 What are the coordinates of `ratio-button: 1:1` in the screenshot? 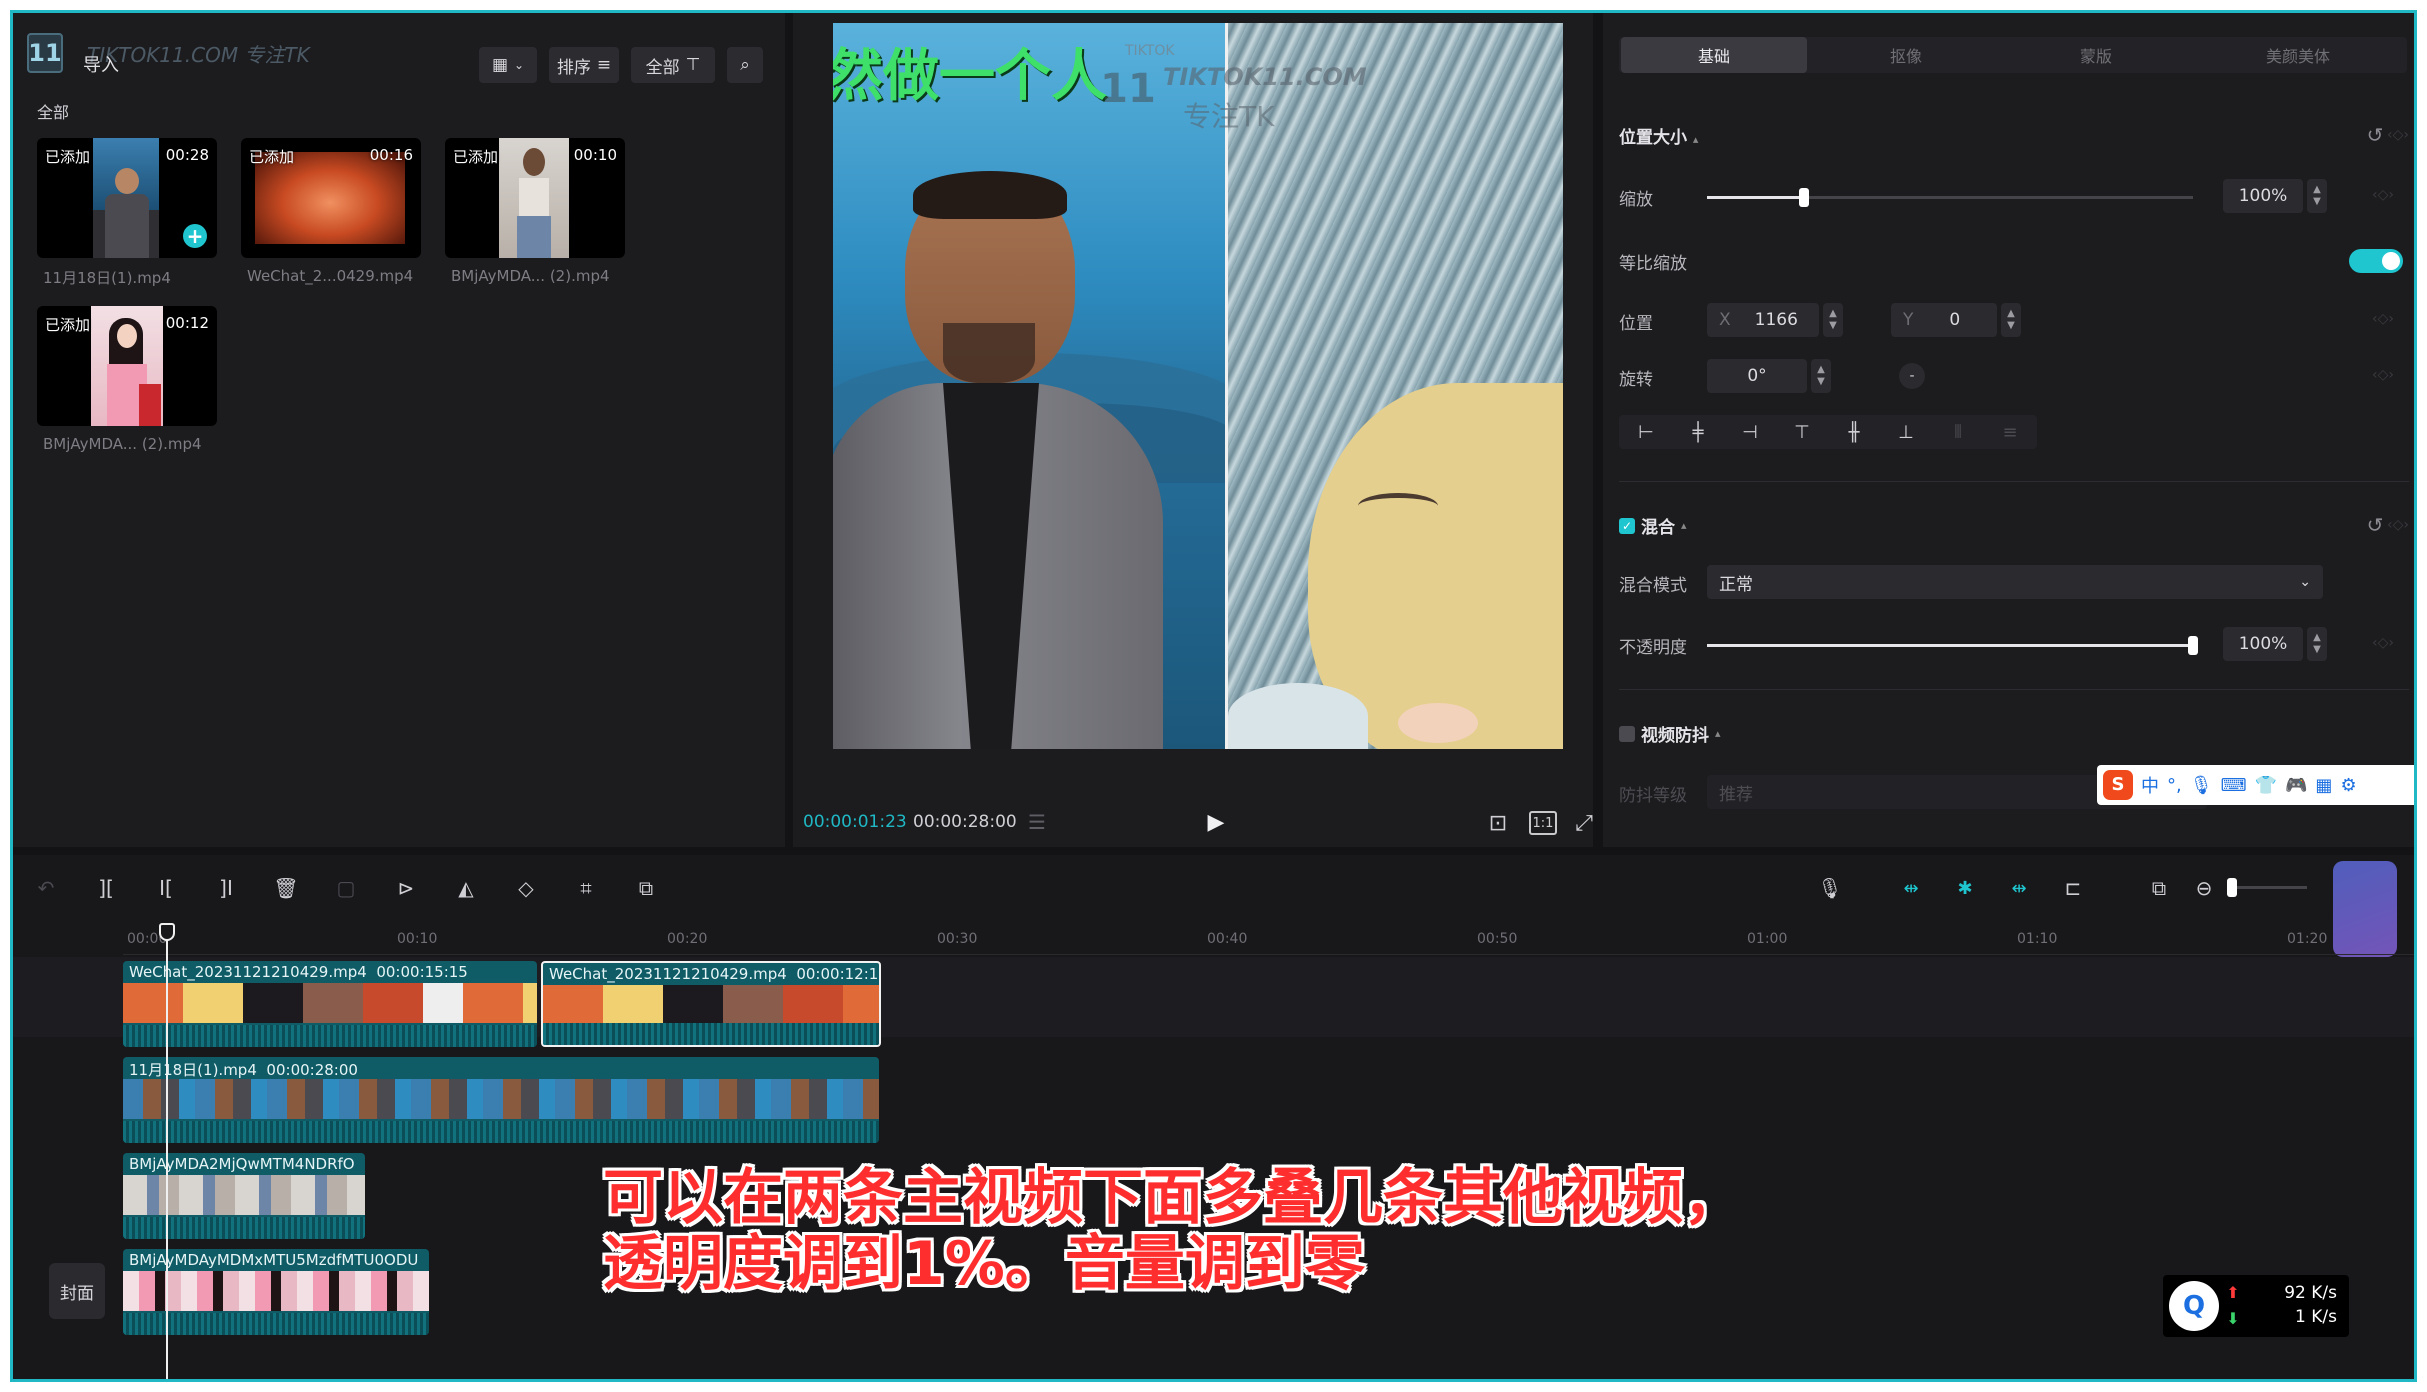 It's located at (1543, 823).